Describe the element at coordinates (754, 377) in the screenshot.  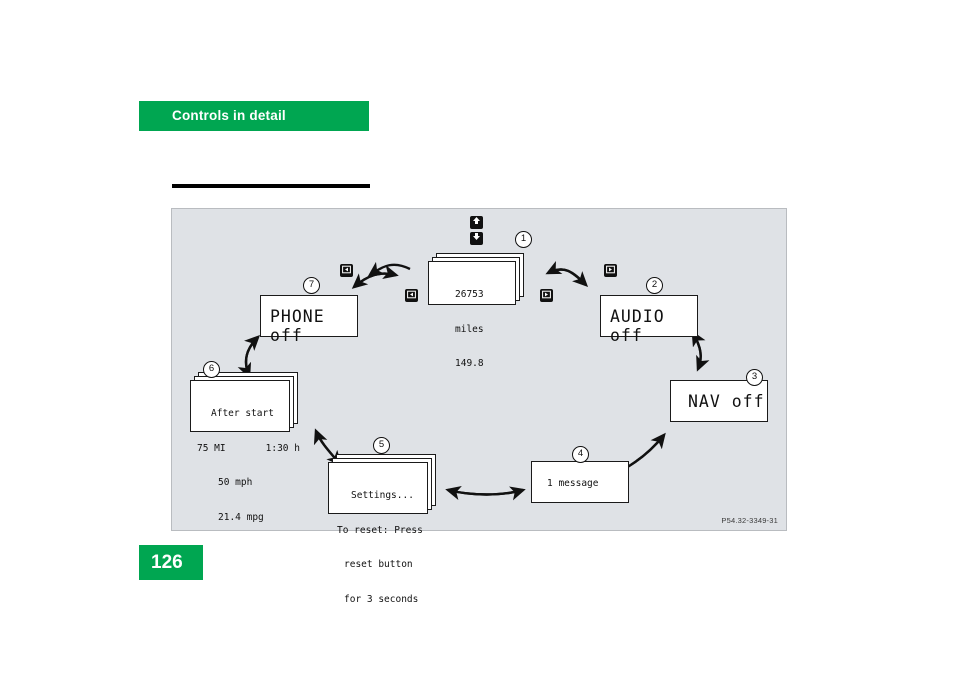
I see `callout-3: 3` at that location.